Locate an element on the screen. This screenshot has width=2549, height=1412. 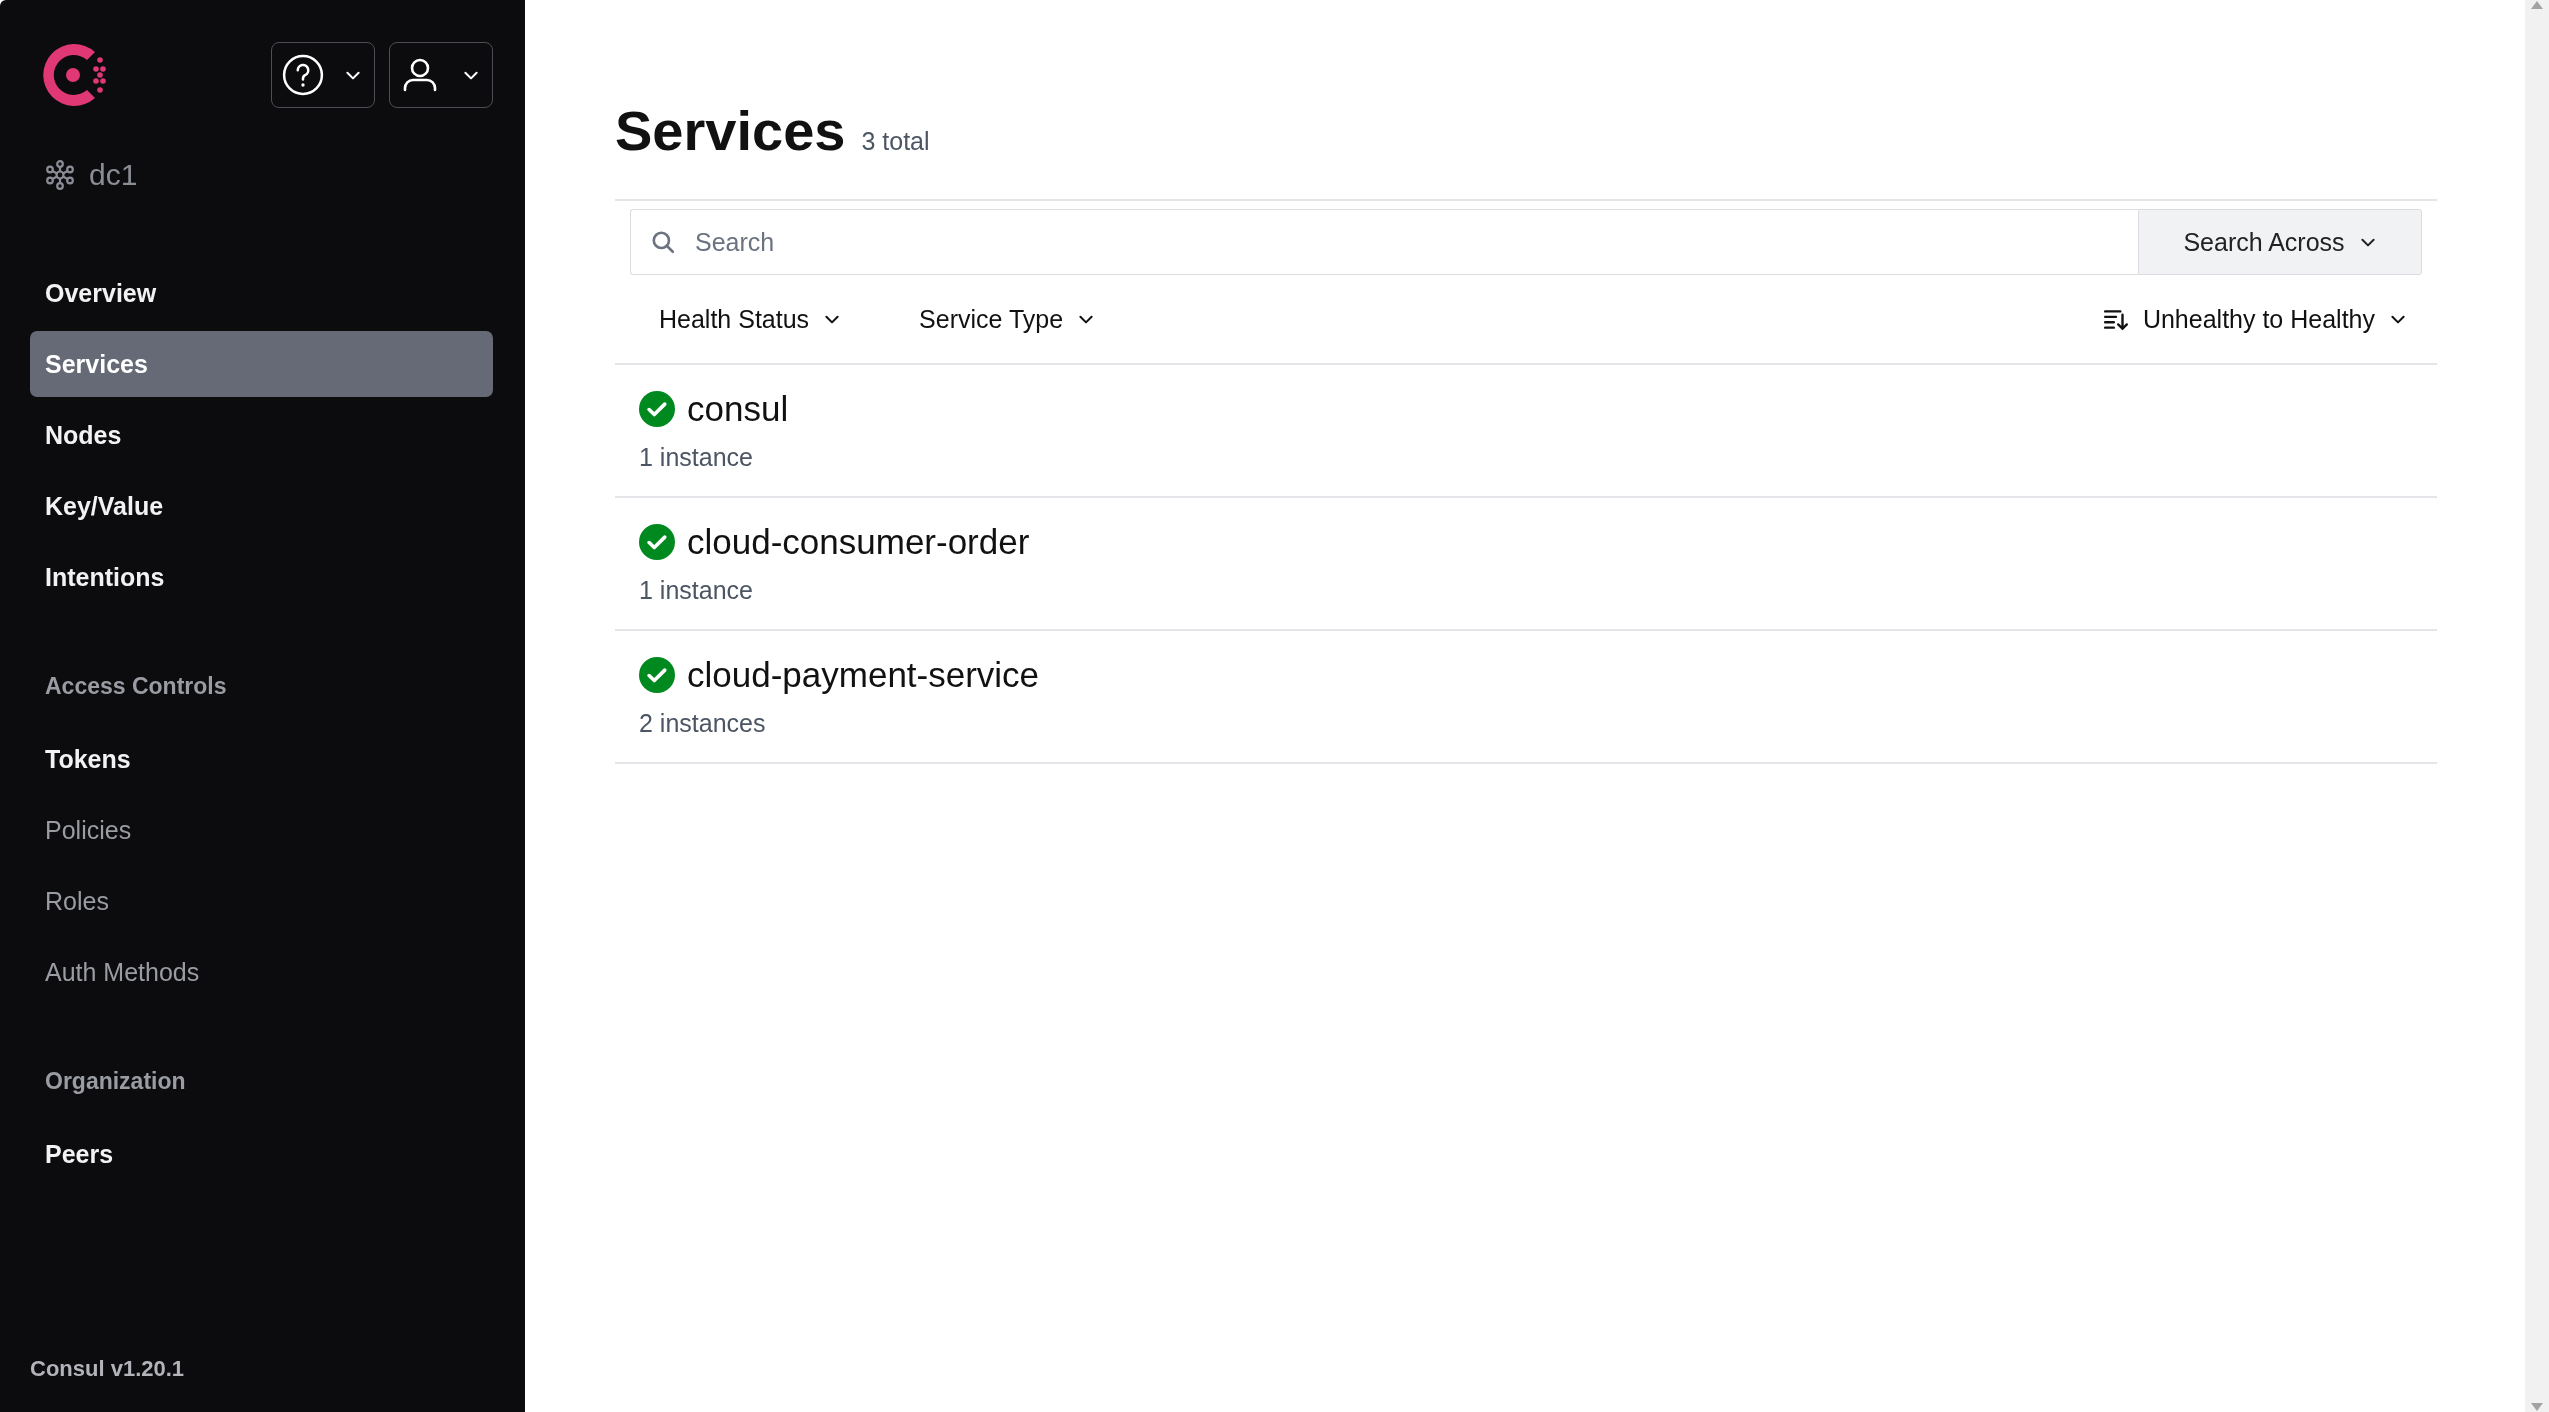
scrollbar is located at coordinates (2537, 706).